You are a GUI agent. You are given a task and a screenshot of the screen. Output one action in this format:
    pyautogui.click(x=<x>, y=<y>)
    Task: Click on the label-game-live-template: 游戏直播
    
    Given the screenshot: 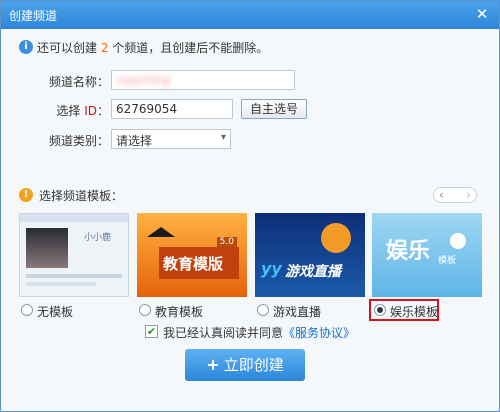 What is the action you would take?
    pyautogui.click(x=297, y=311)
    